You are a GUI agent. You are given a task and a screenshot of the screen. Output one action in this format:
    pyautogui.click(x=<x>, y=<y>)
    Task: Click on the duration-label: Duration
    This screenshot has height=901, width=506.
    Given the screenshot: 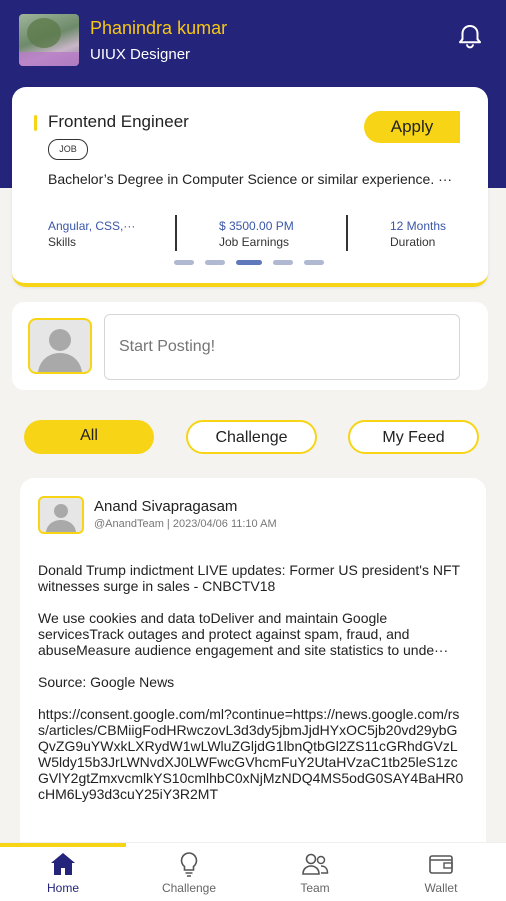 What is the action you would take?
    pyautogui.click(x=413, y=242)
    